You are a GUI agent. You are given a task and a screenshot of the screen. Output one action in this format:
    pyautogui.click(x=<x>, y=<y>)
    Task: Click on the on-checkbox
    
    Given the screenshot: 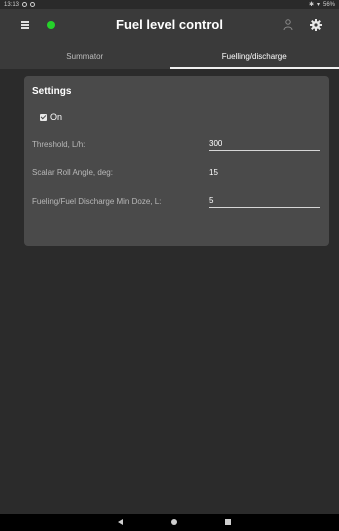 What is the action you would take?
    pyautogui.click(x=43, y=117)
    